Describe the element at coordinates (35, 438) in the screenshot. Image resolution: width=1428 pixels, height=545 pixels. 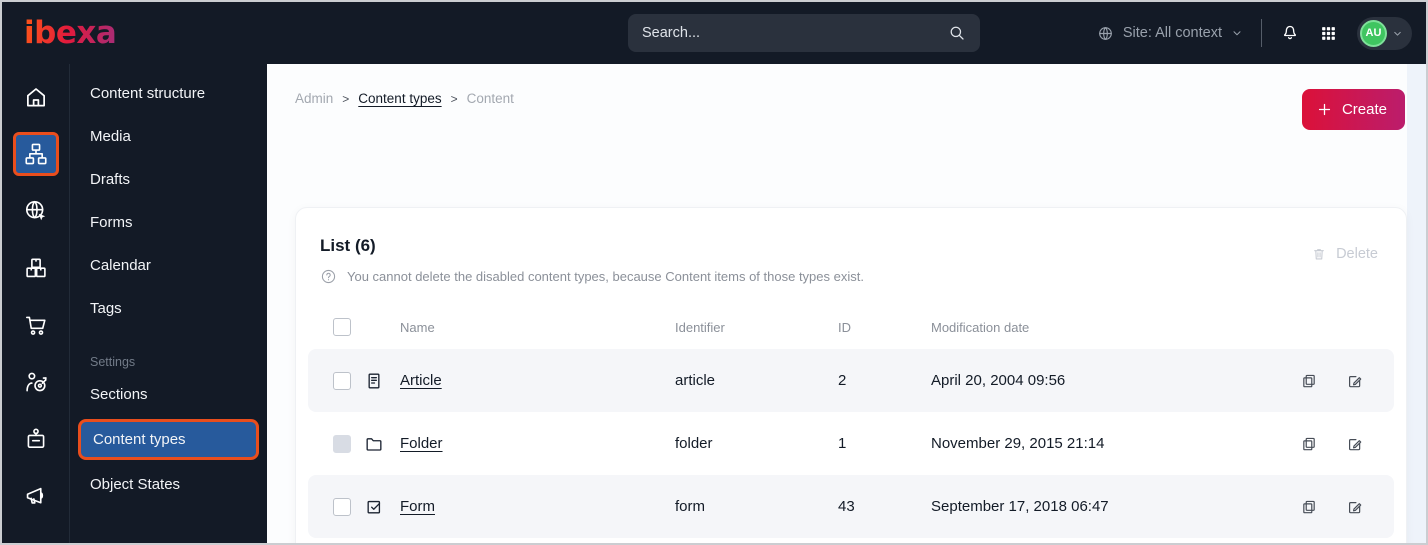
I see `rail-item-corporate` at that location.